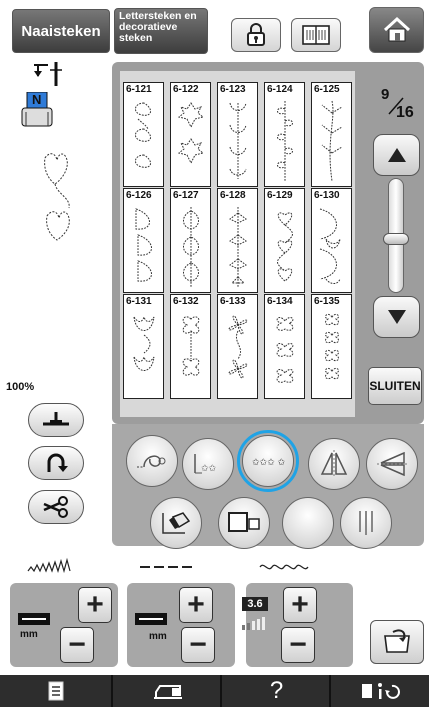 This screenshot has width=429, height=707. Describe the element at coordinates (280, 301) in the screenshot. I see `pattern-number: 6-134` at that location.